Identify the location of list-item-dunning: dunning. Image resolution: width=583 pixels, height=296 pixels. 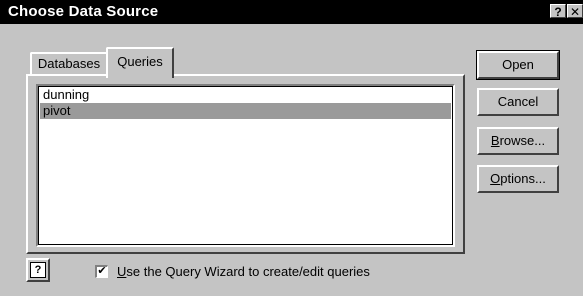
(245, 95).